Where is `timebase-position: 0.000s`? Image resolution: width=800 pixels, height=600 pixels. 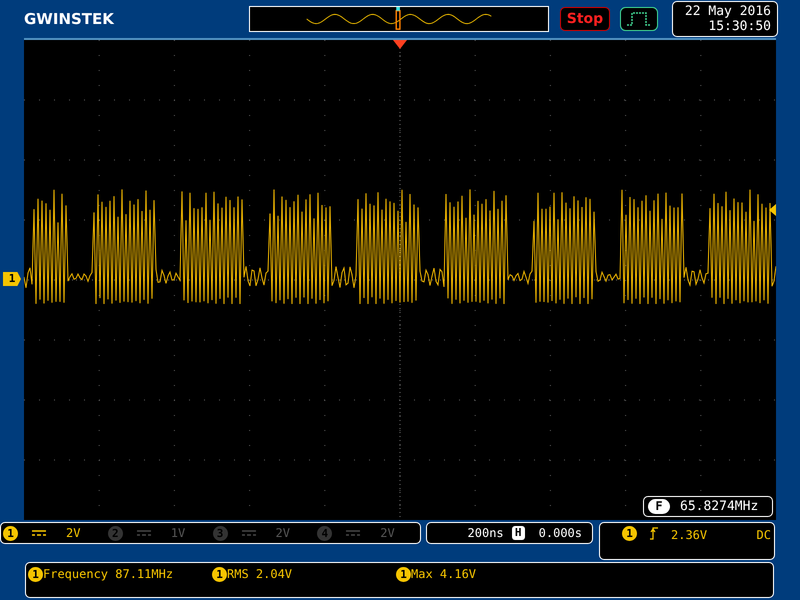
timebase-position: 0.000s is located at coordinates (560, 533).